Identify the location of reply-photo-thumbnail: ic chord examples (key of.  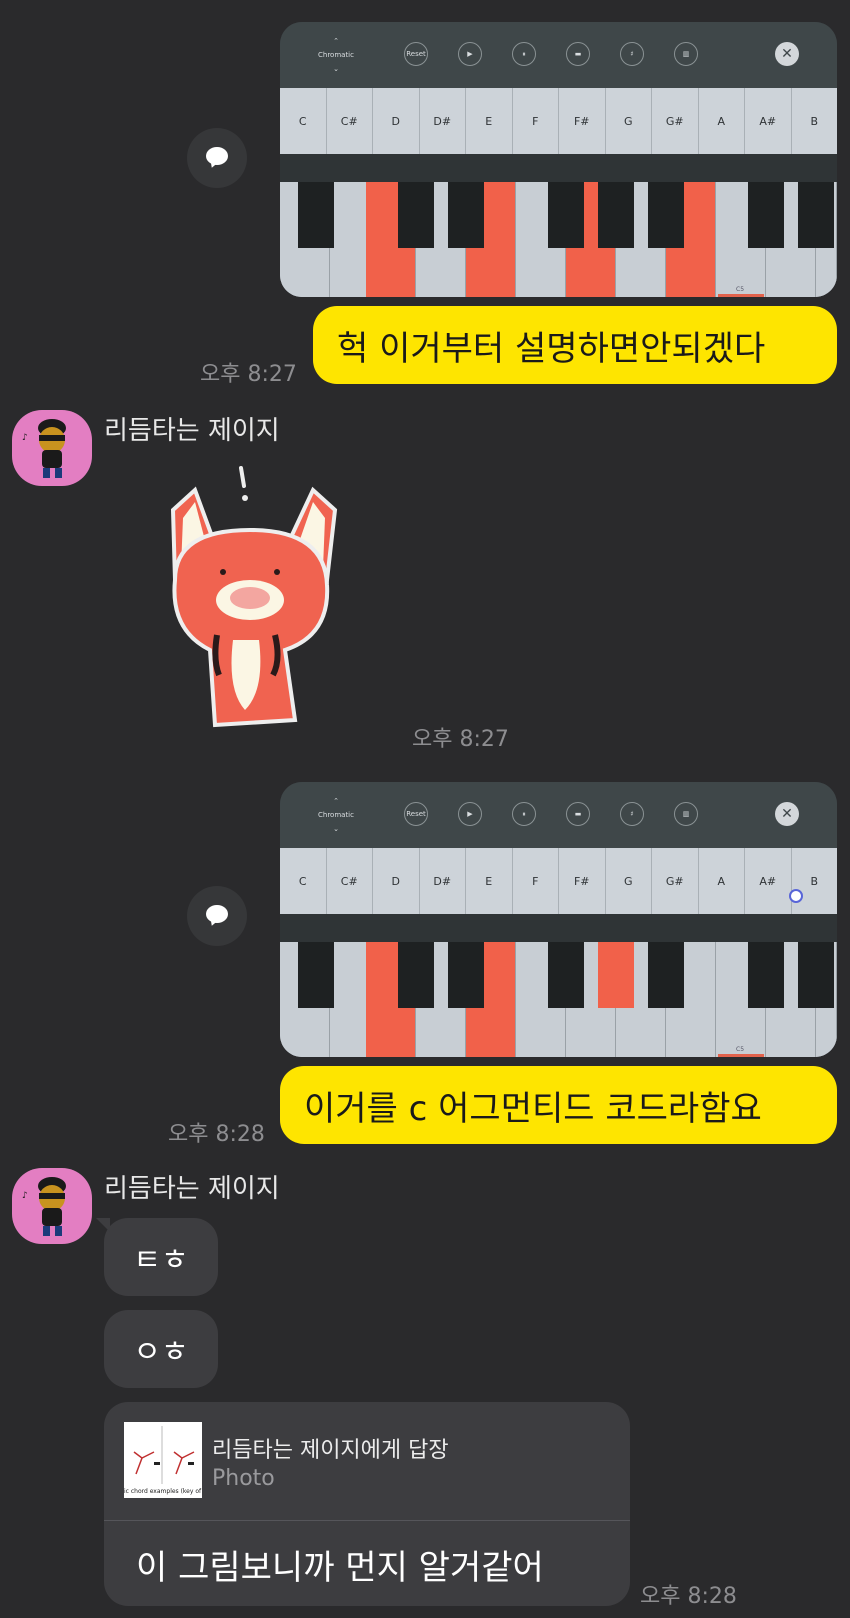
(163, 1460).